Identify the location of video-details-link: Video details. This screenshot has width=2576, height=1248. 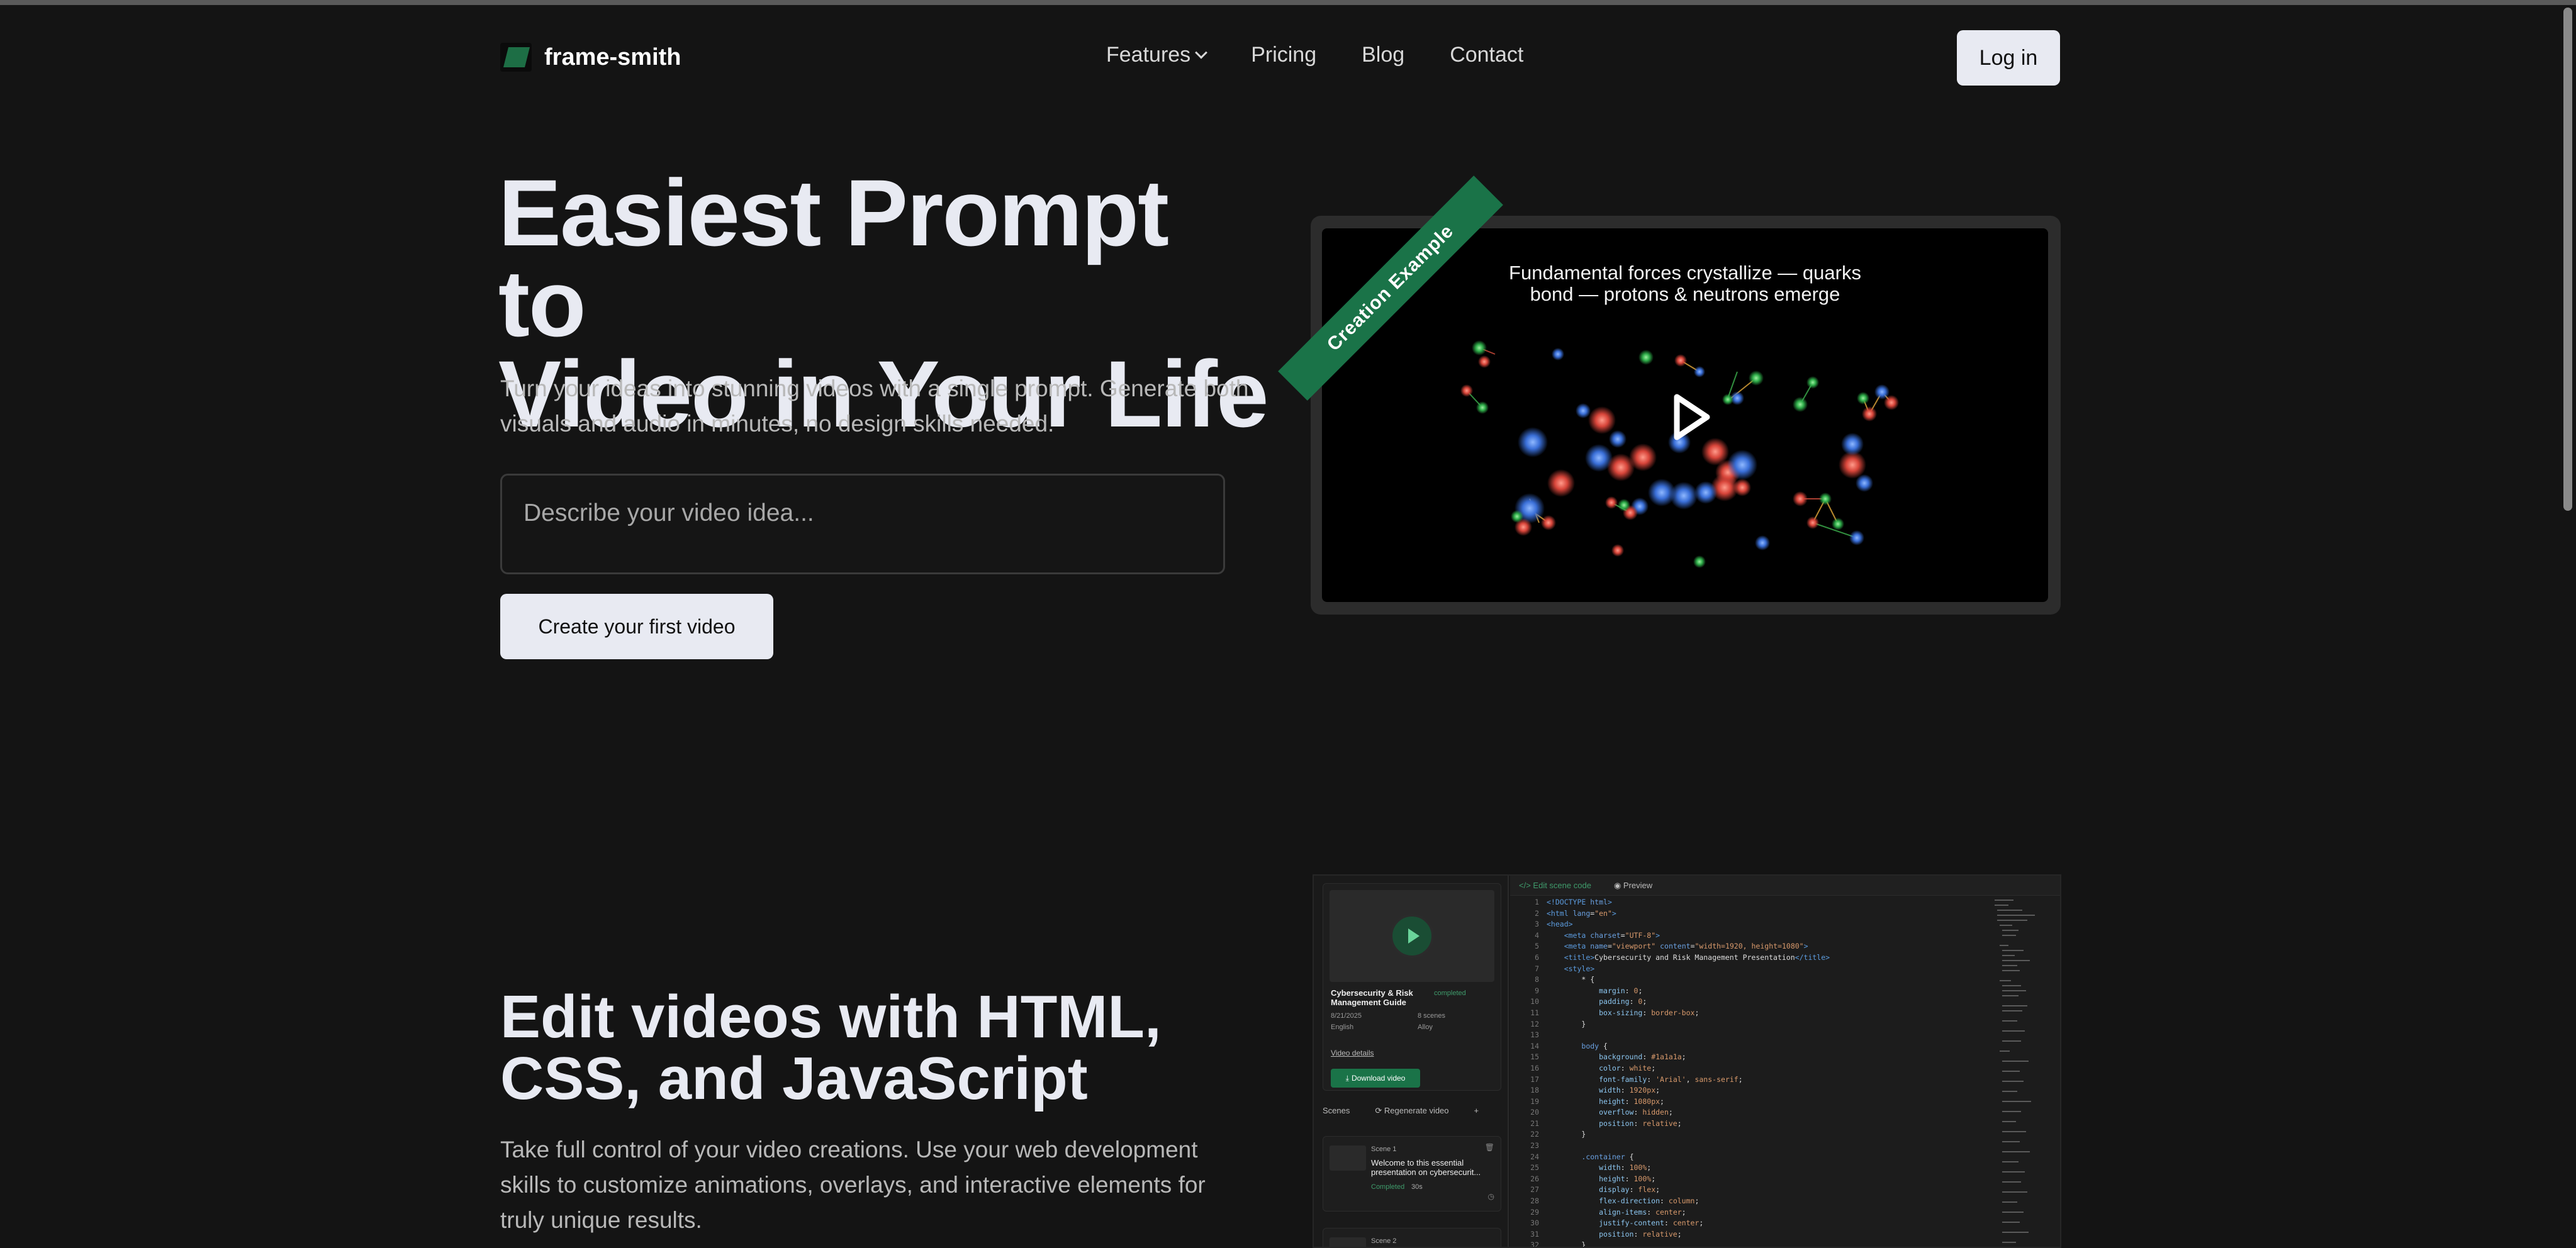
(1352, 1053).